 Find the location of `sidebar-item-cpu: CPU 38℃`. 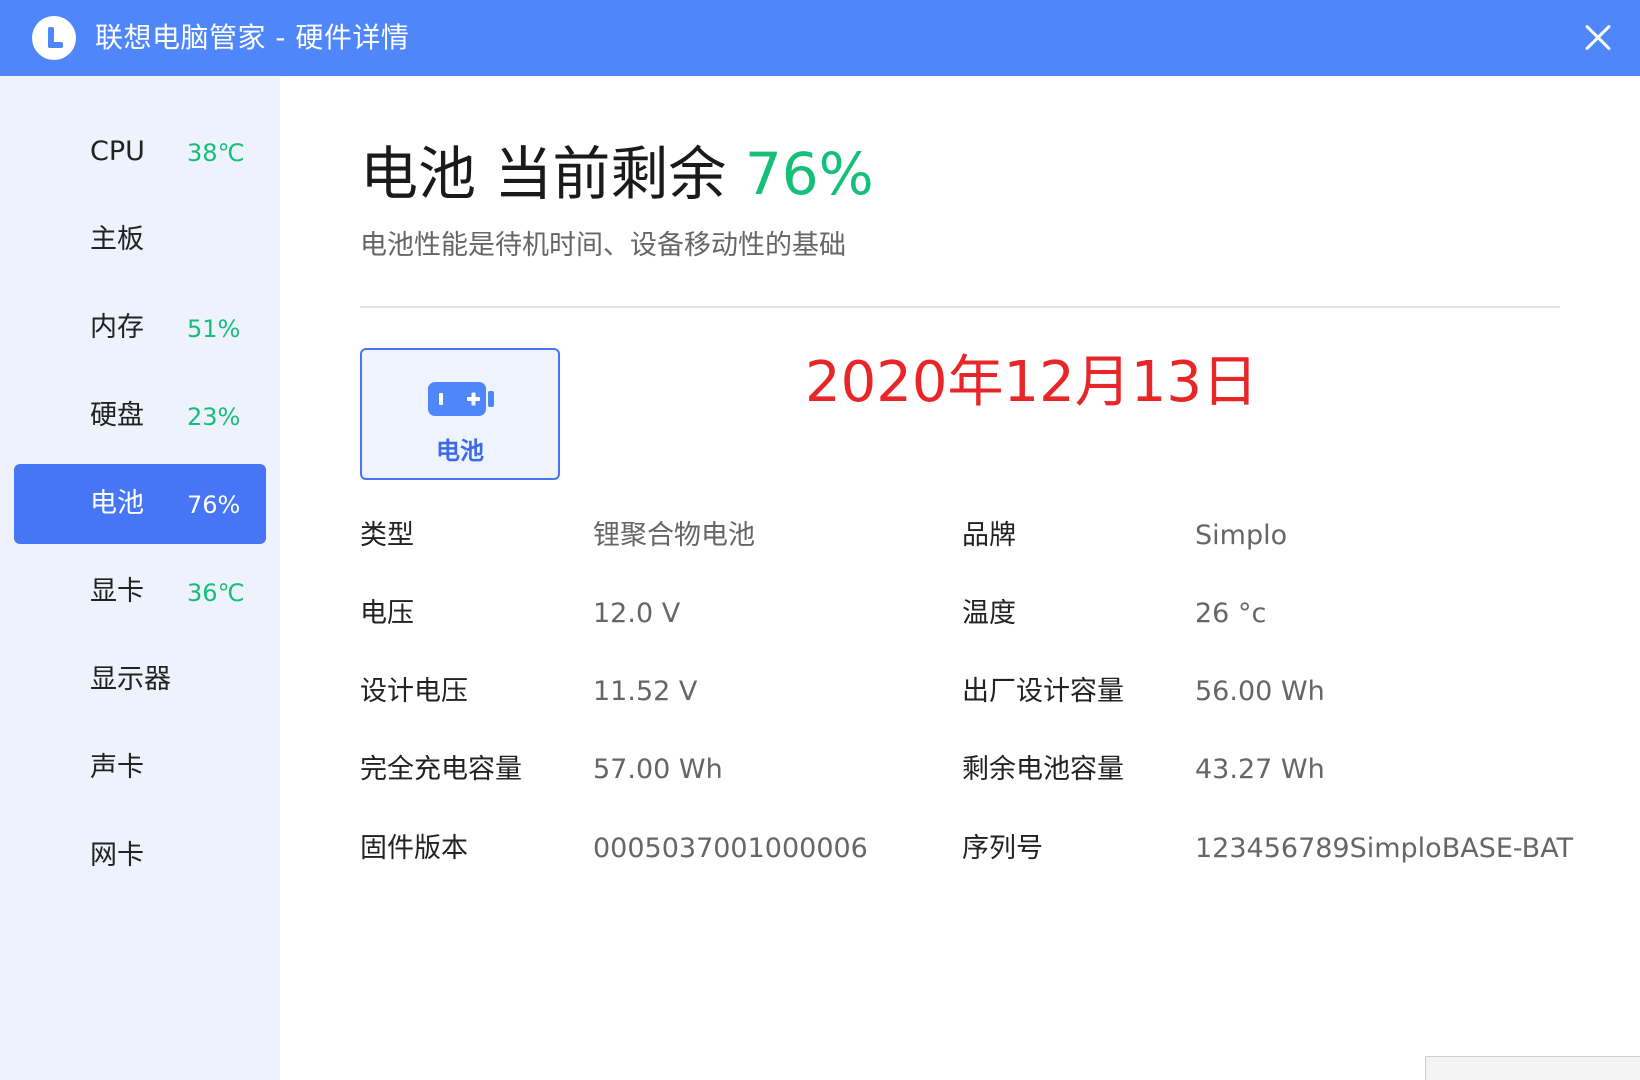

sidebar-item-cpu: CPU 38℃ is located at coordinates (140, 152).